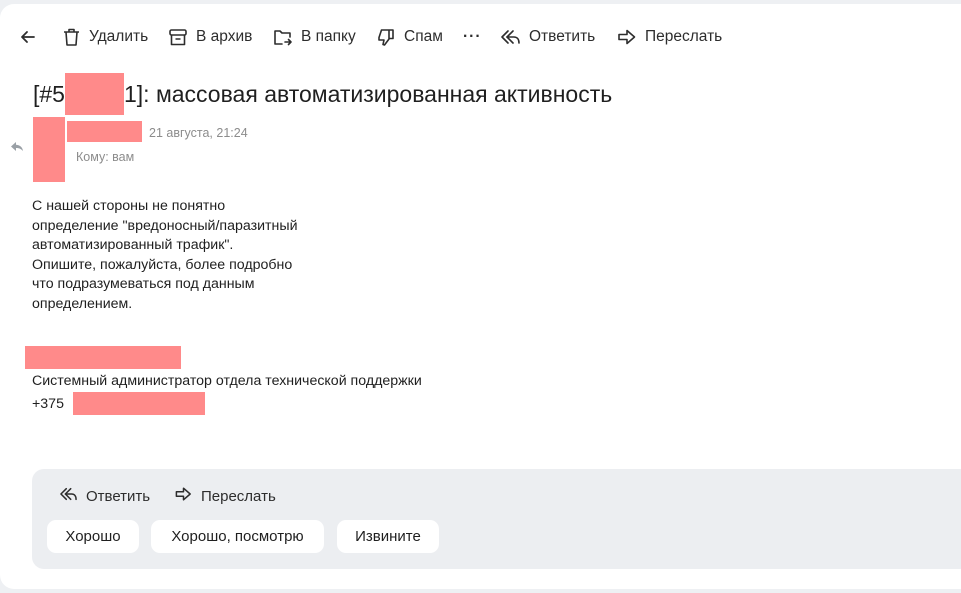 The width and height of the screenshot is (961, 593). Describe the element at coordinates (104, 131) in the screenshot. I see `sender-name` at that location.